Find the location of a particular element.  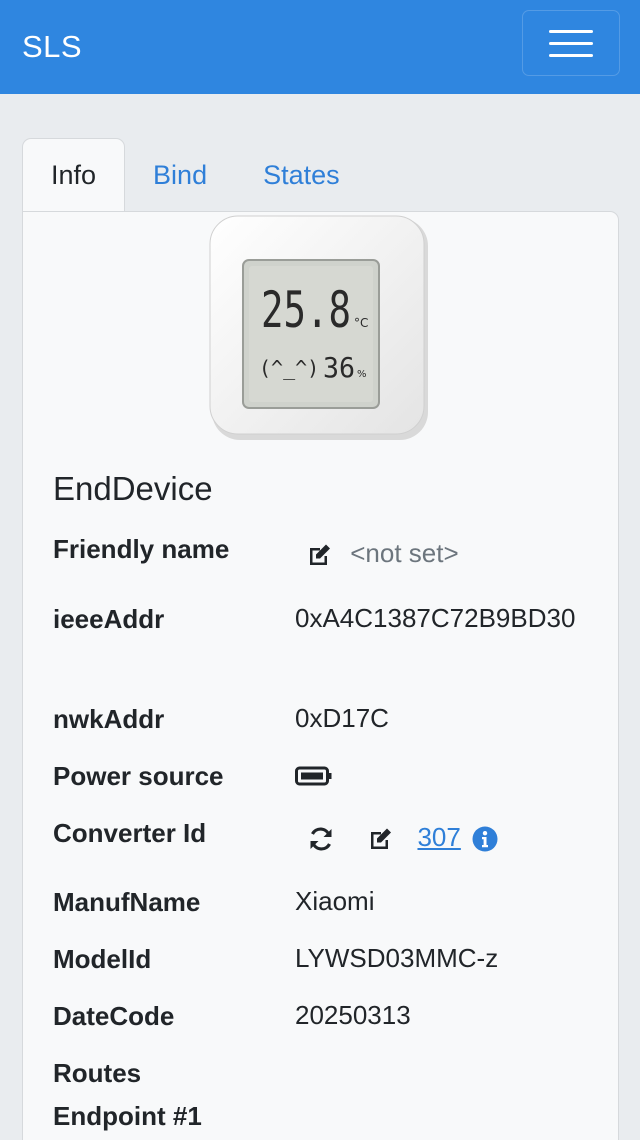

manuf-name-label: ManufName is located at coordinates (127, 902).